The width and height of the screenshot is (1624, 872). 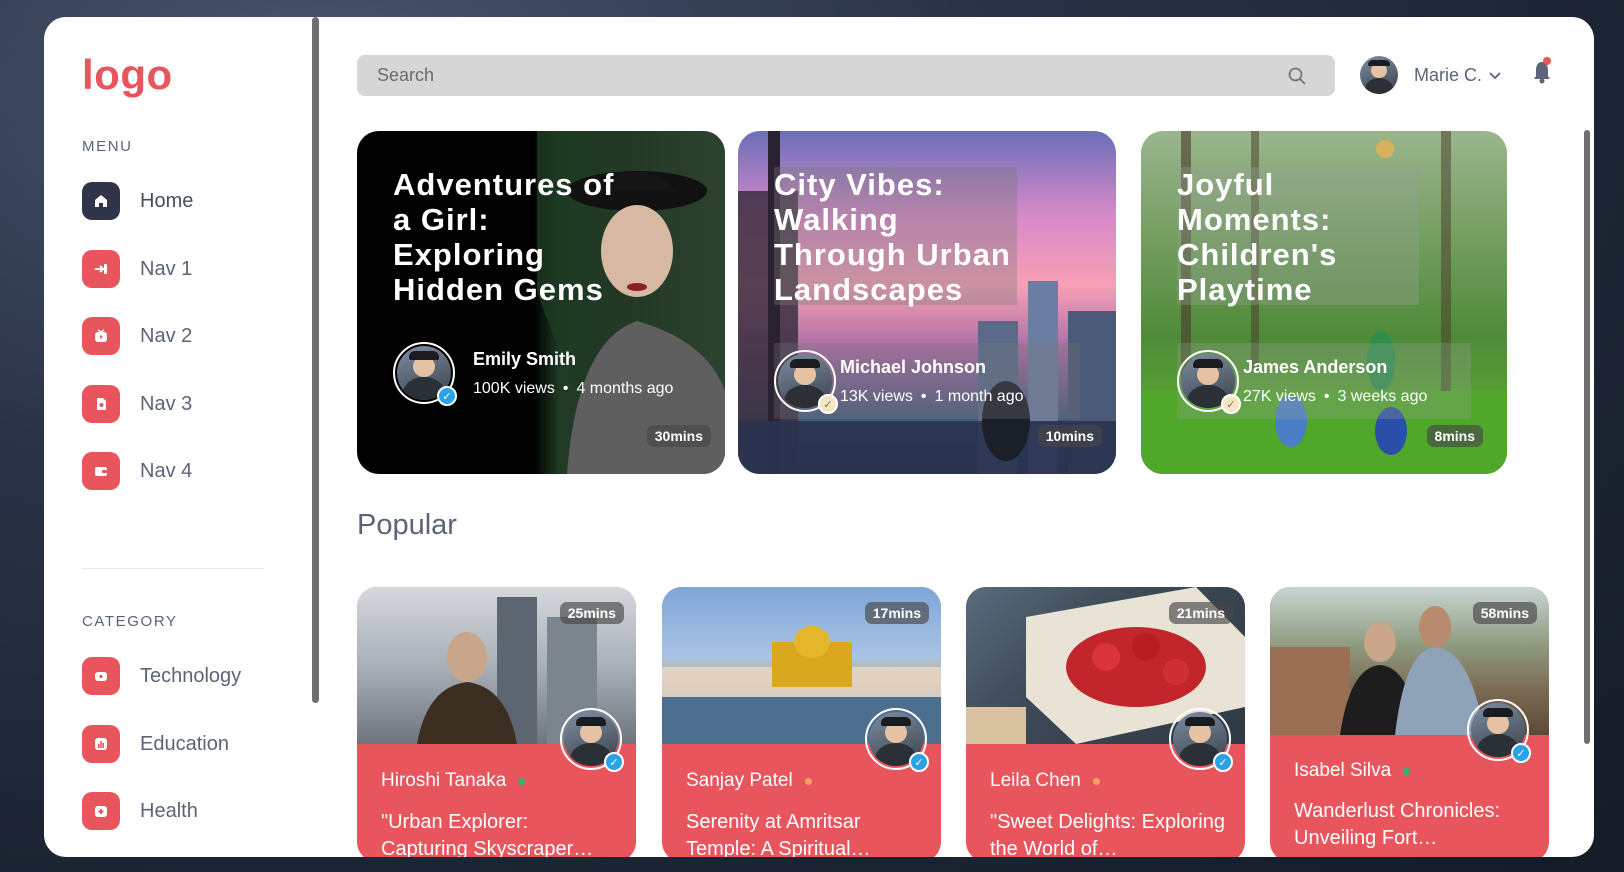 I want to click on user-menu: Marie C., so click(x=1431, y=75).